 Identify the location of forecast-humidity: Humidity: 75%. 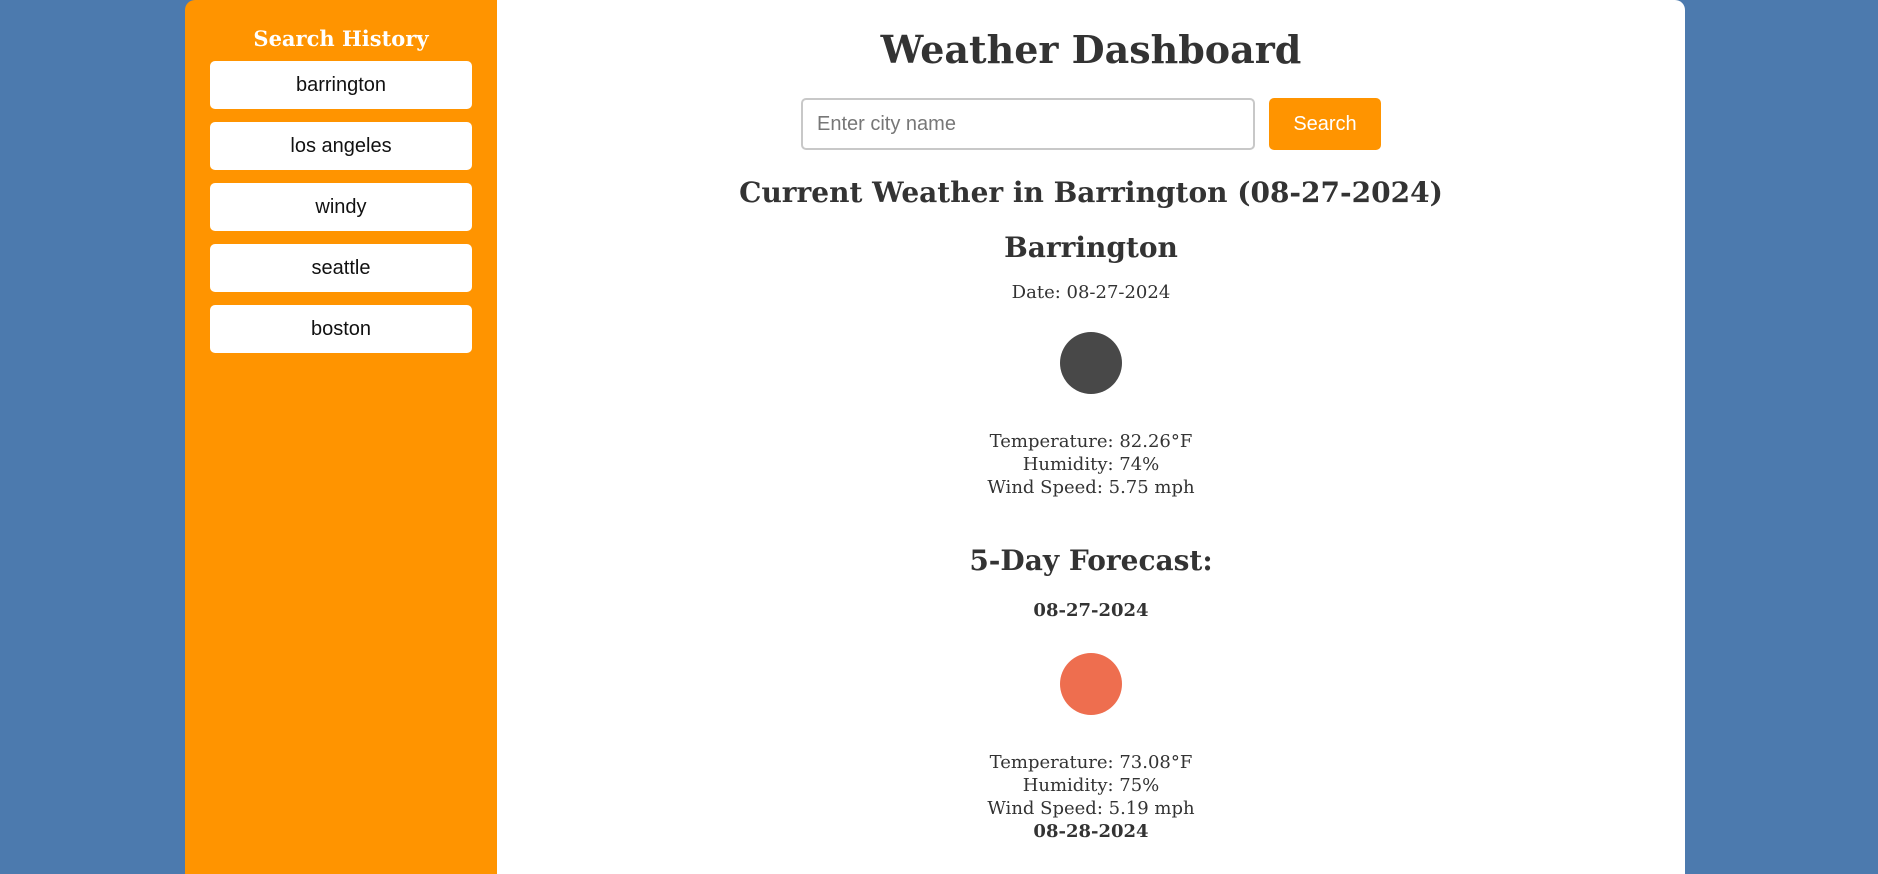
(1091, 785).